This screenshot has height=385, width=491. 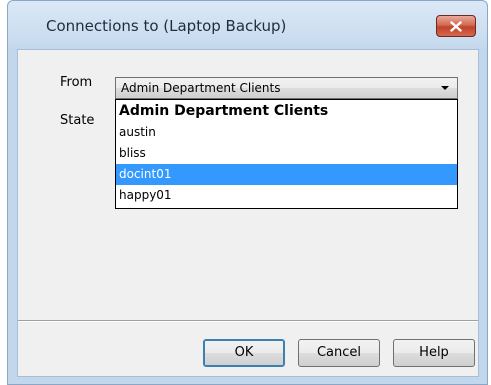 I want to click on close-button, so click(x=456, y=26).